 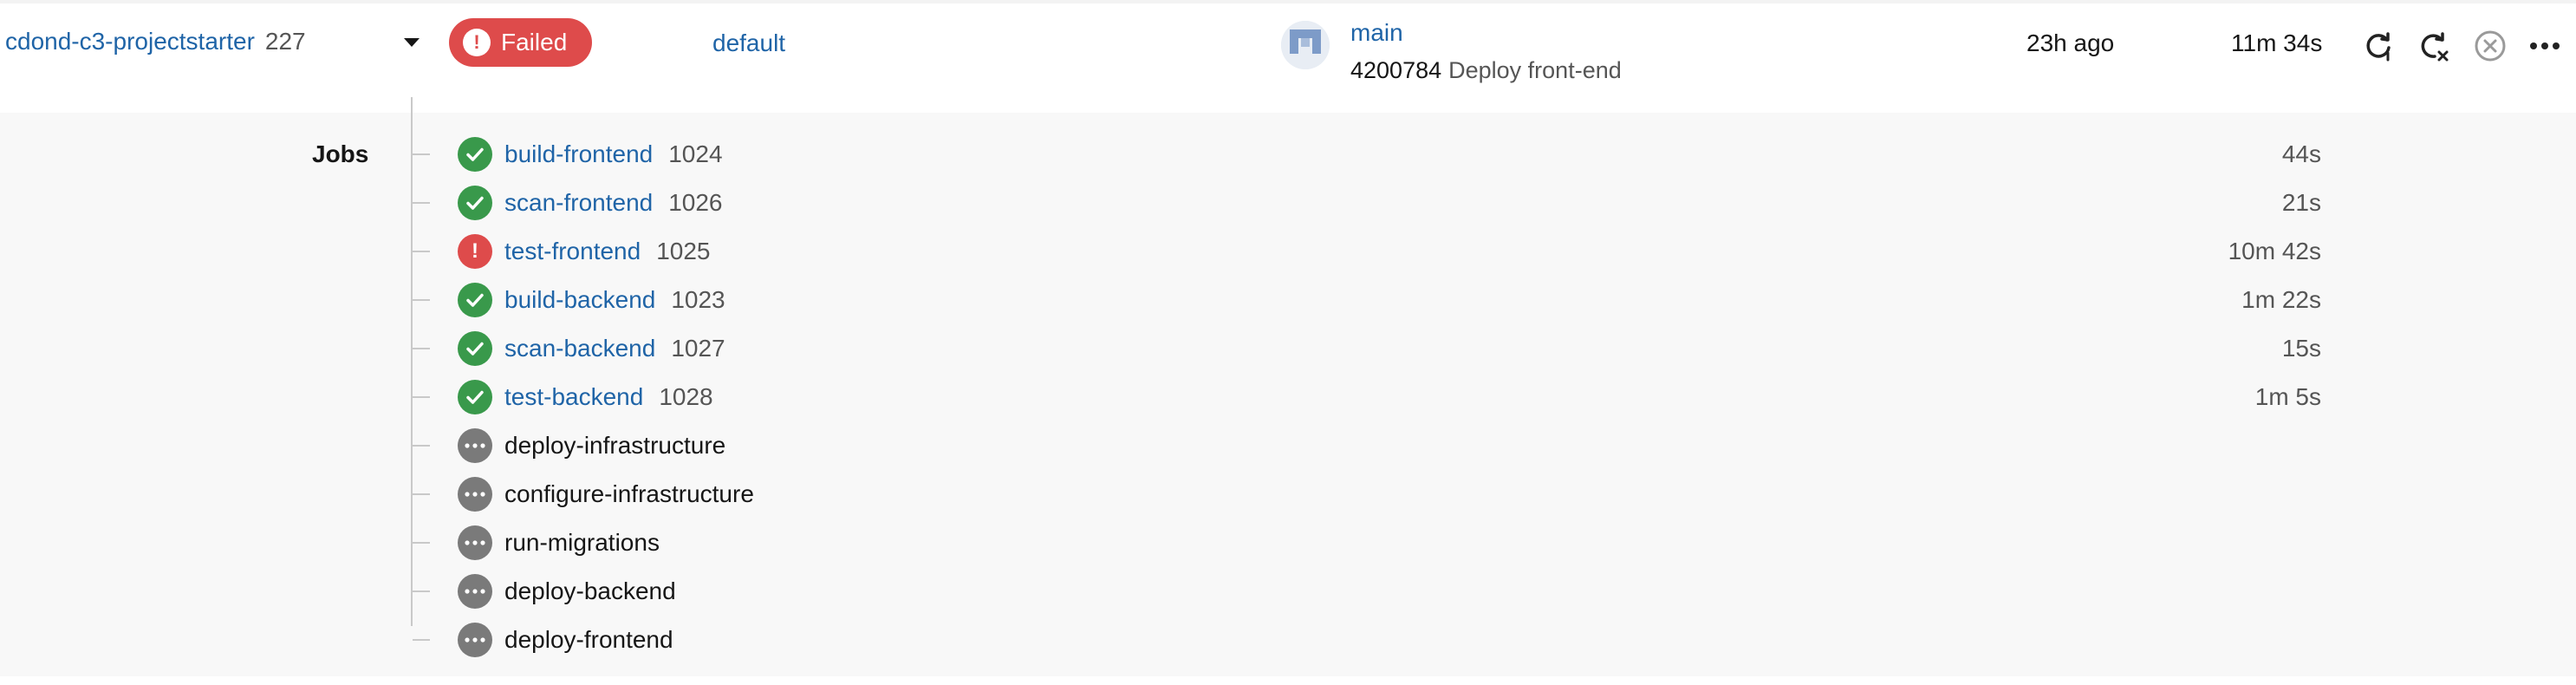 What do you see at coordinates (2281, 299) in the screenshot?
I see `job-duration: 1m 22s` at bounding box center [2281, 299].